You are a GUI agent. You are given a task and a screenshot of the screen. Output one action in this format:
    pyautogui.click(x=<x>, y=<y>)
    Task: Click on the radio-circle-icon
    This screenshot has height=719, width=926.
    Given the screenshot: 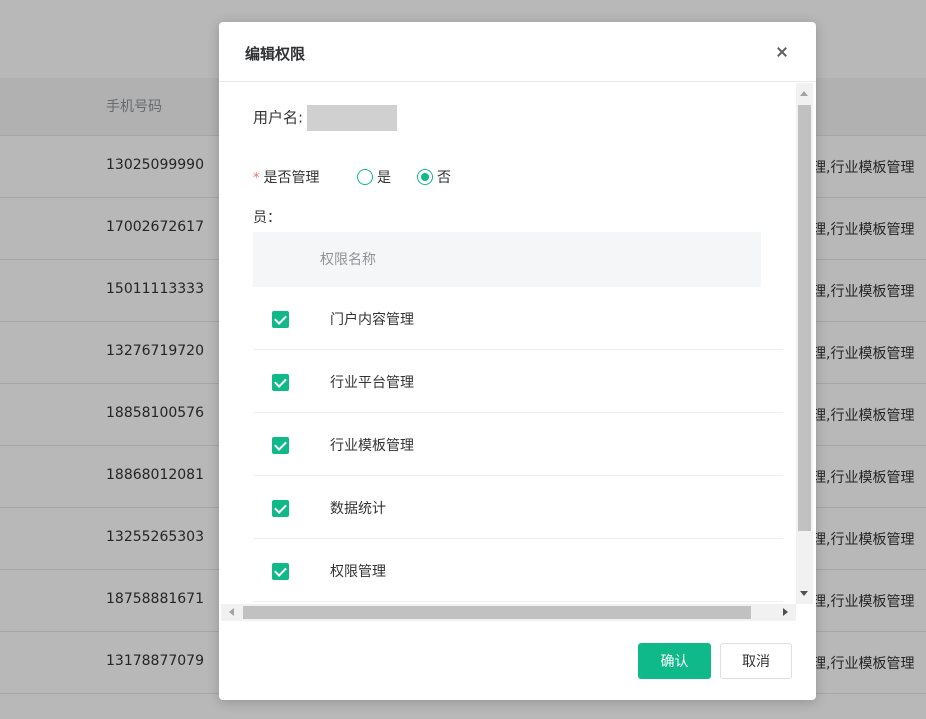 What is the action you would take?
    pyautogui.click(x=365, y=177)
    